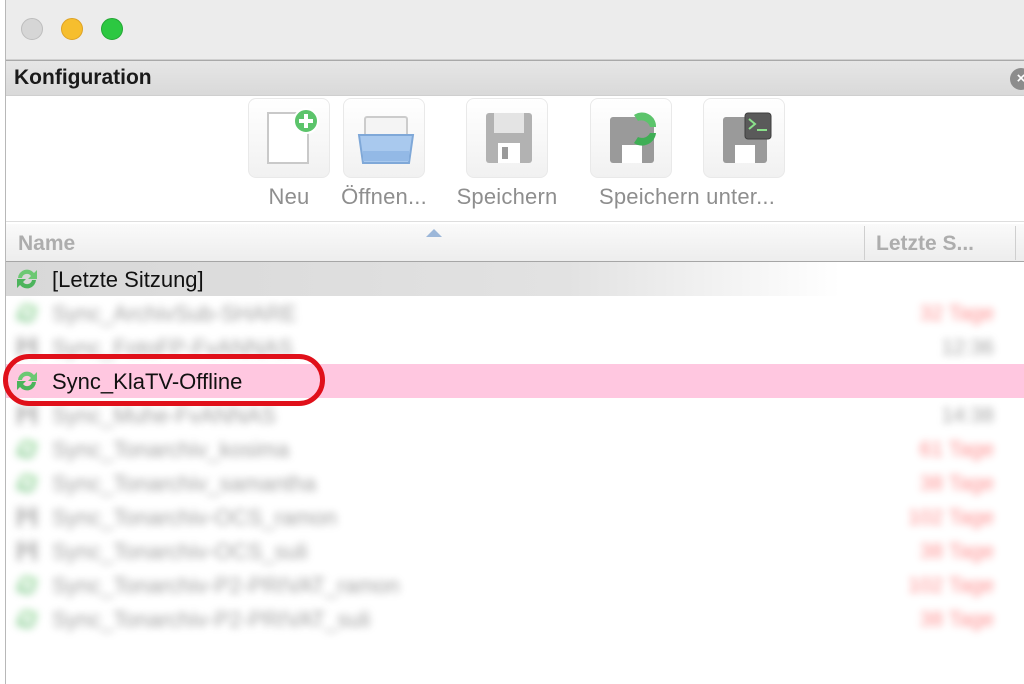 The image size is (1024, 684). What do you see at coordinates (184, 483) in the screenshot?
I see `row-name: Sync_Tonarchiv_samantha` at bounding box center [184, 483].